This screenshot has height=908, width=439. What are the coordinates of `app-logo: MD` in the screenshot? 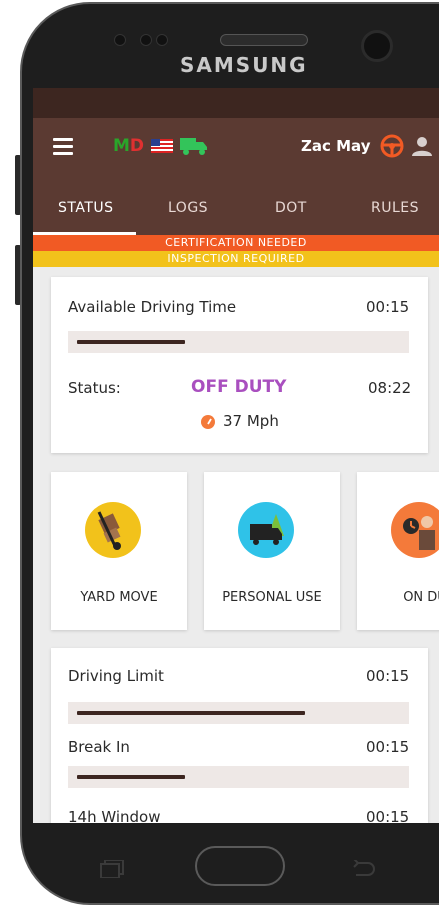 It's located at (128, 146).